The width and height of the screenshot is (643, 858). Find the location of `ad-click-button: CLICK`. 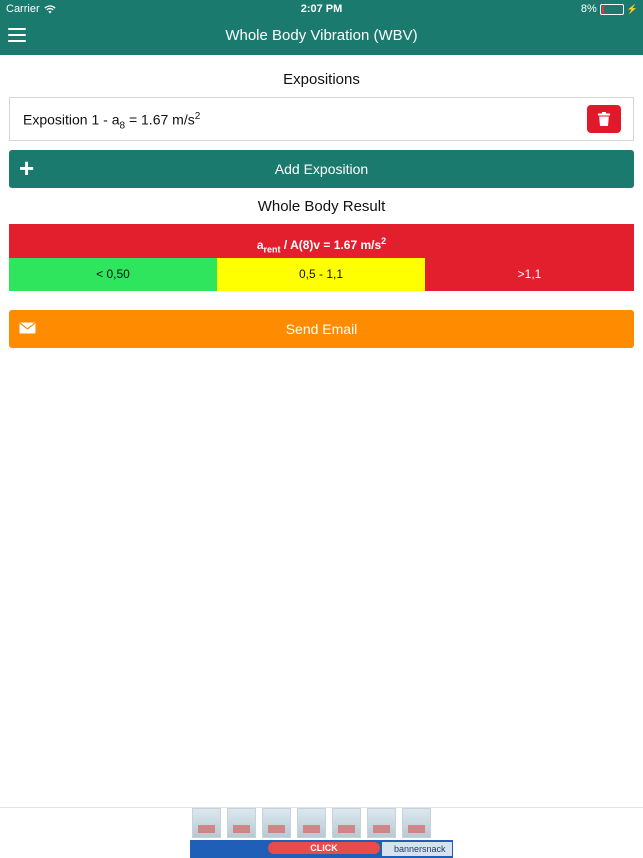

ad-click-button: CLICK is located at coordinates (324, 848).